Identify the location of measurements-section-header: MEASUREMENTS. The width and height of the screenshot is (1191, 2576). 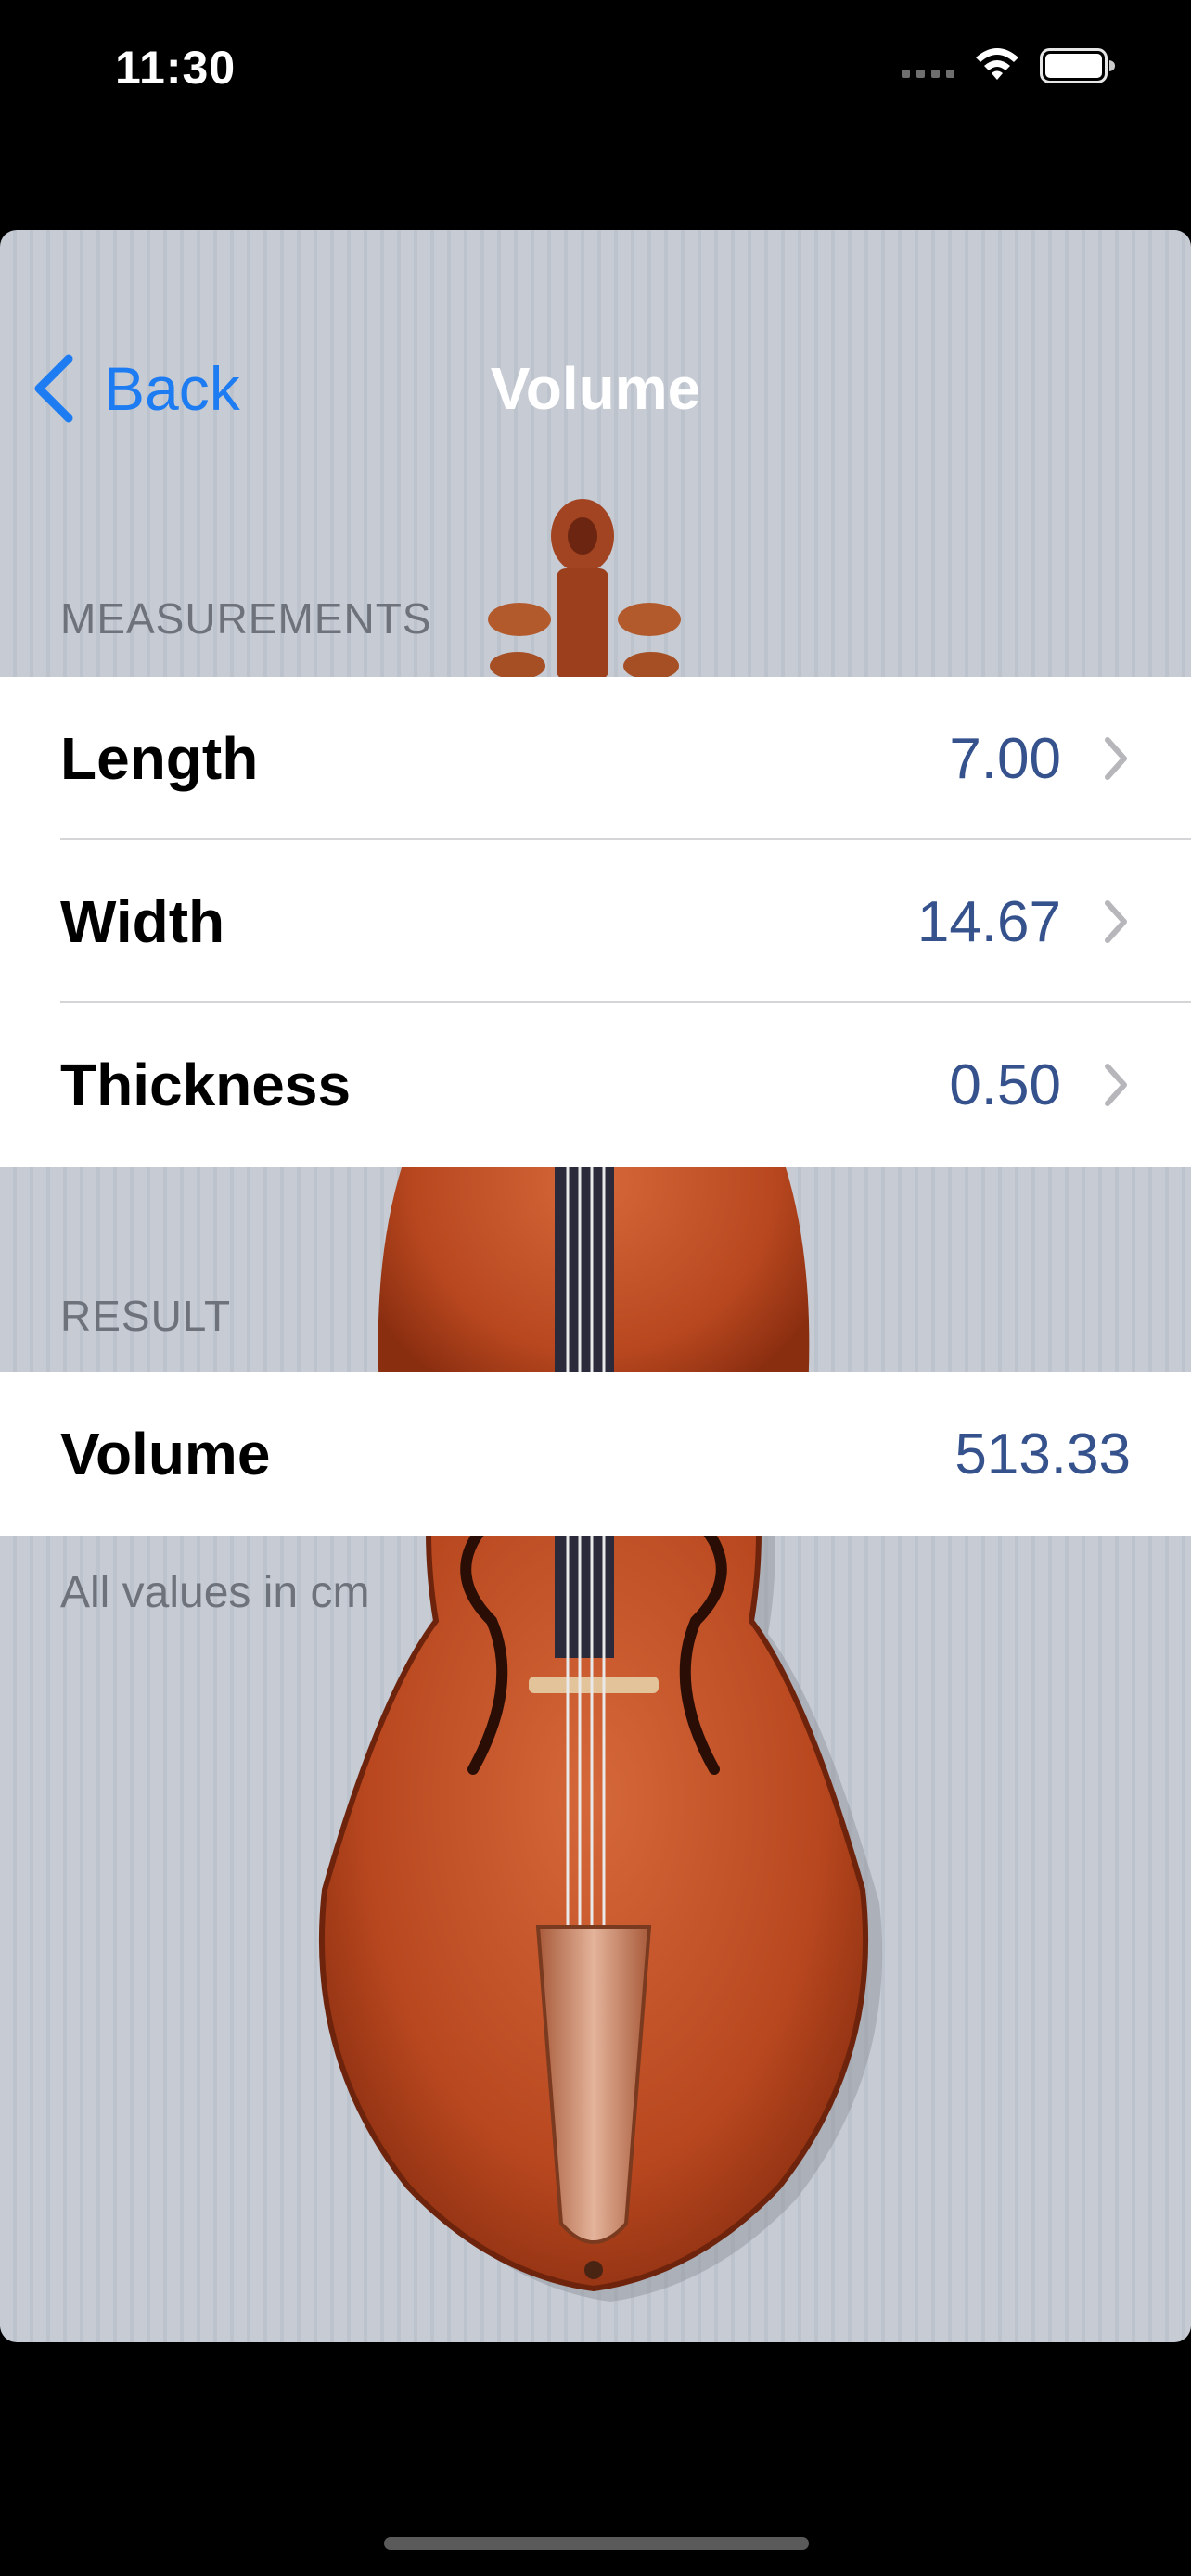
(246, 618).